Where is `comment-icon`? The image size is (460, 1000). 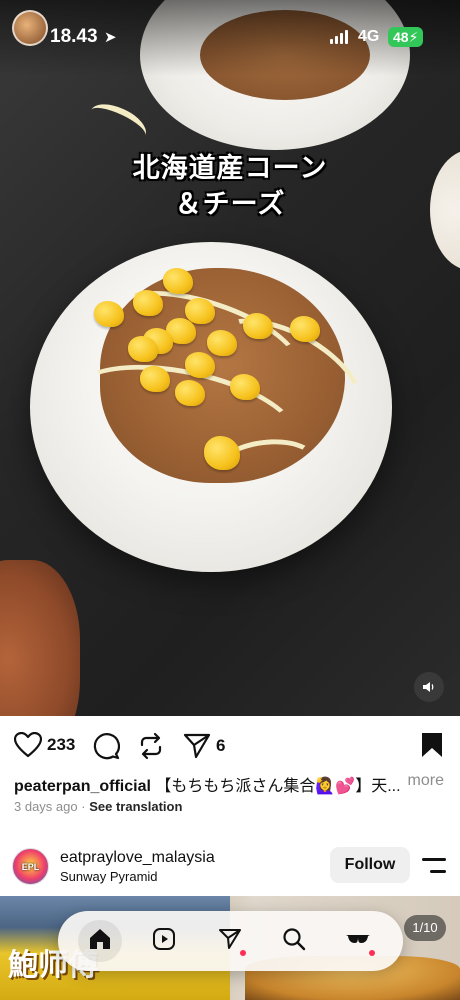 comment-icon is located at coordinates (106, 746).